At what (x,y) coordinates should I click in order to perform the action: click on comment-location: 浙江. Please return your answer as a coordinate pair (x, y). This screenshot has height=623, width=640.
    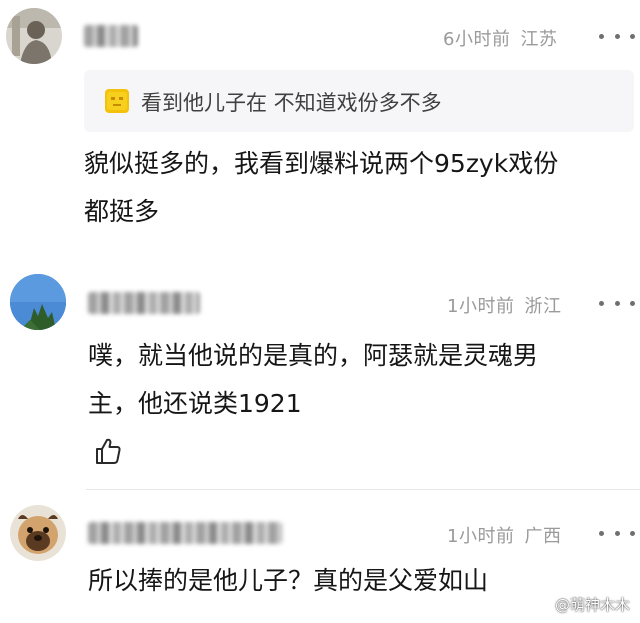
    Looking at the image, I should click on (543, 306).